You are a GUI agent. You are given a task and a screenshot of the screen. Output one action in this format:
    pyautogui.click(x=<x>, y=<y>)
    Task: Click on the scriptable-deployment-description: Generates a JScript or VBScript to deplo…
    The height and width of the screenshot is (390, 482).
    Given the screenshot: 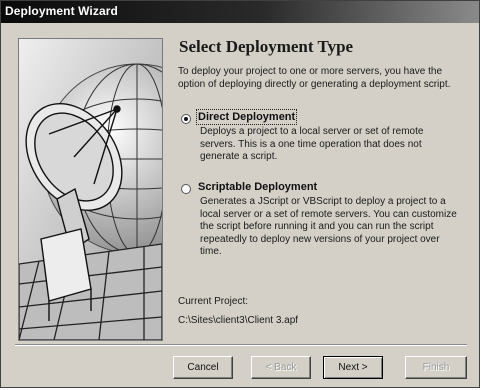 What is the action you would take?
    pyautogui.click(x=328, y=226)
    